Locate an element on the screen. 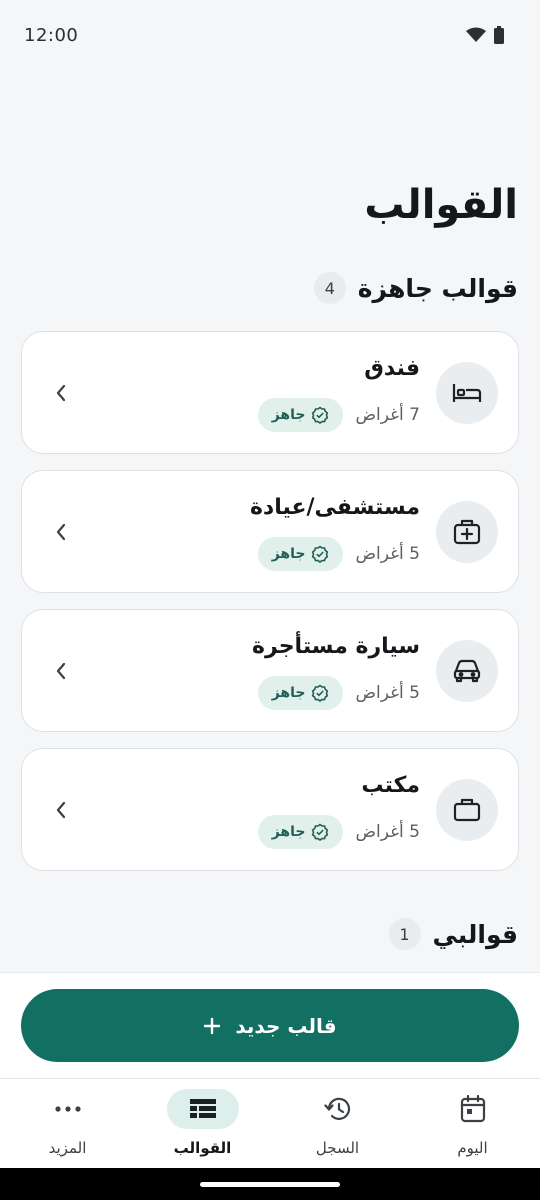 This screenshot has width=540, height=1200. card-meta: 7 أغراض جاهز is located at coordinates (338, 415).